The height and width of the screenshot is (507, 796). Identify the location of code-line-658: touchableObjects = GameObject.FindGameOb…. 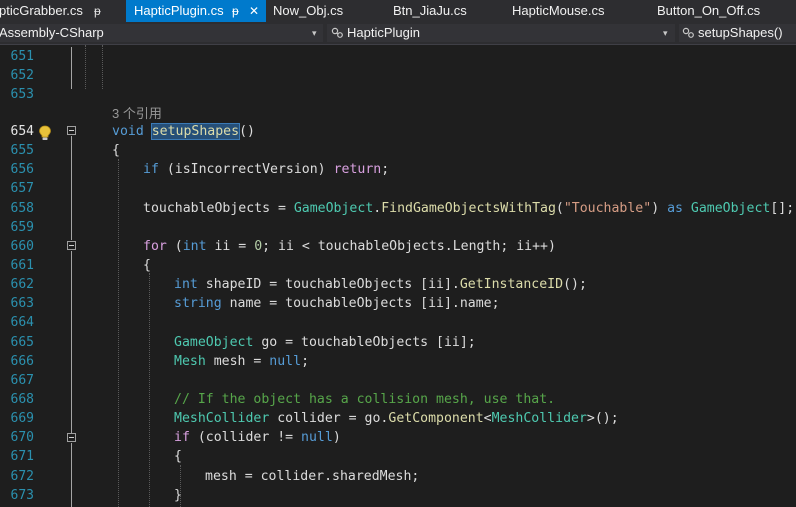
(468, 208).